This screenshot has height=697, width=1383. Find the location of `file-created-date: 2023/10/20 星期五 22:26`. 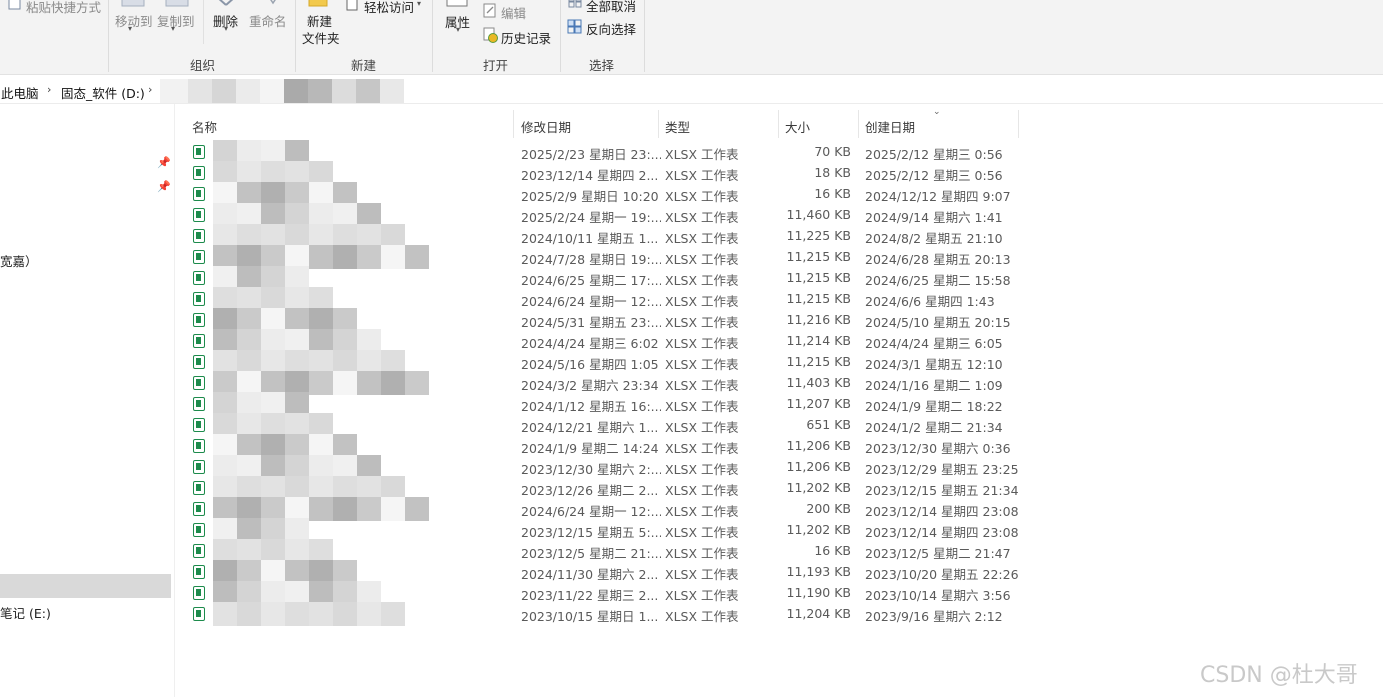

file-created-date: 2023/10/20 星期五 22:26 is located at coordinates (942, 574).